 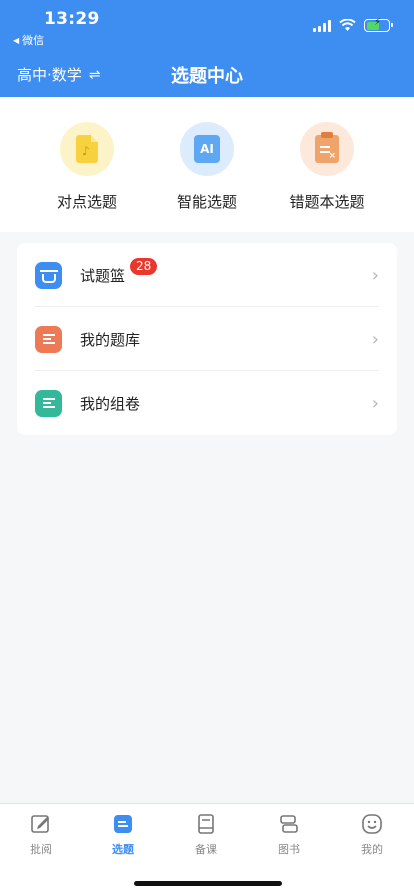 What do you see at coordinates (33, 40) in the screenshot?
I see `back-app-label: 微信` at bounding box center [33, 40].